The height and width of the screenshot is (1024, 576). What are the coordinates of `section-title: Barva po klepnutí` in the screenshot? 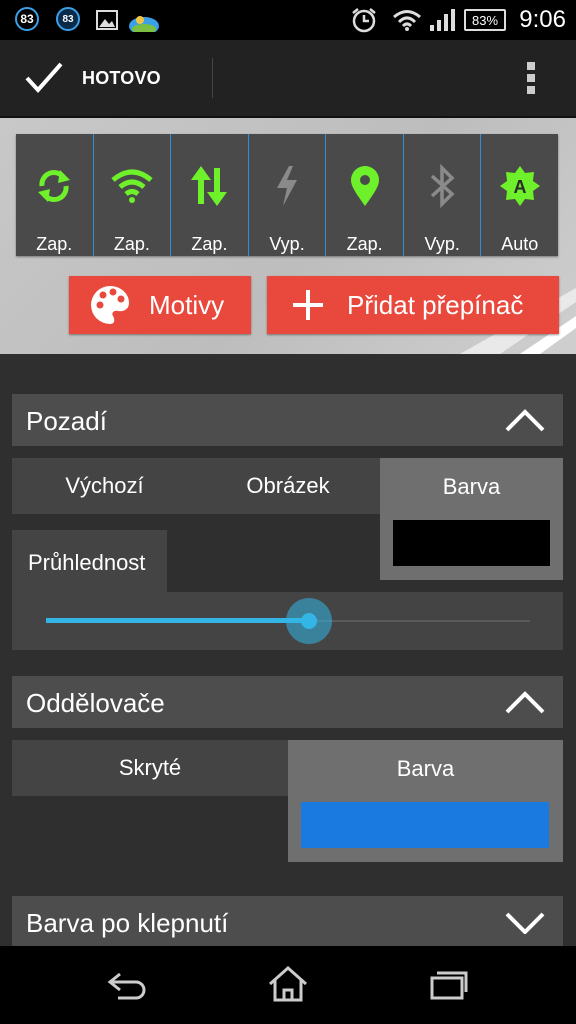 It's located at (127, 923).